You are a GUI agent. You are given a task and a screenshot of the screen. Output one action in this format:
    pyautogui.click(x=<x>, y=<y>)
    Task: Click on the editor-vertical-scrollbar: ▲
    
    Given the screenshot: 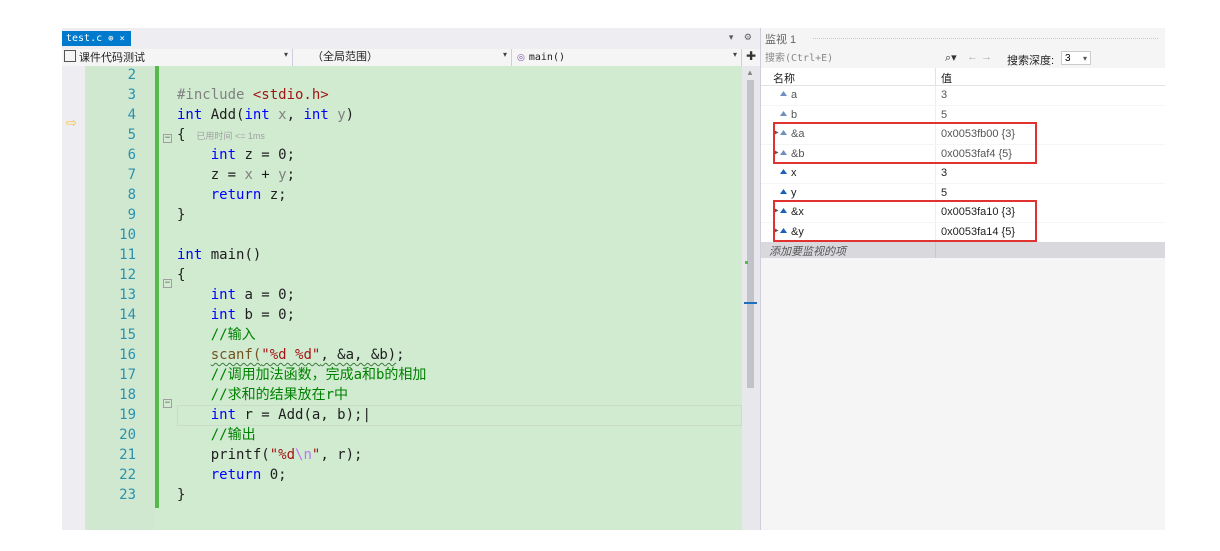 What is the action you would take?
    pyautogui.click(x=751, y=298)
    